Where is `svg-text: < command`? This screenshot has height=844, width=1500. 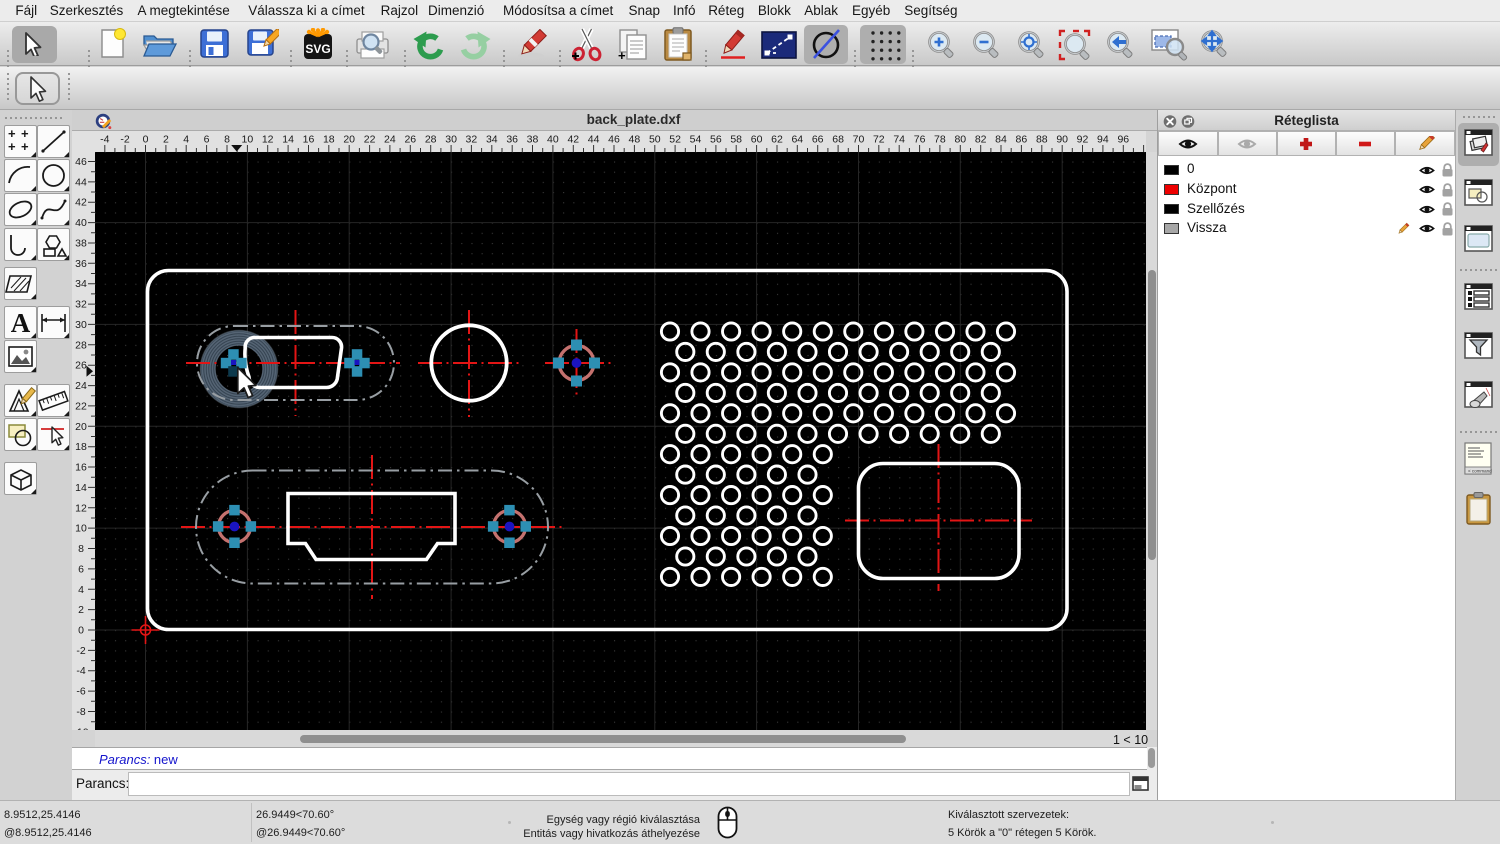
svg-text: < command is located at coordinates (1480, 471).